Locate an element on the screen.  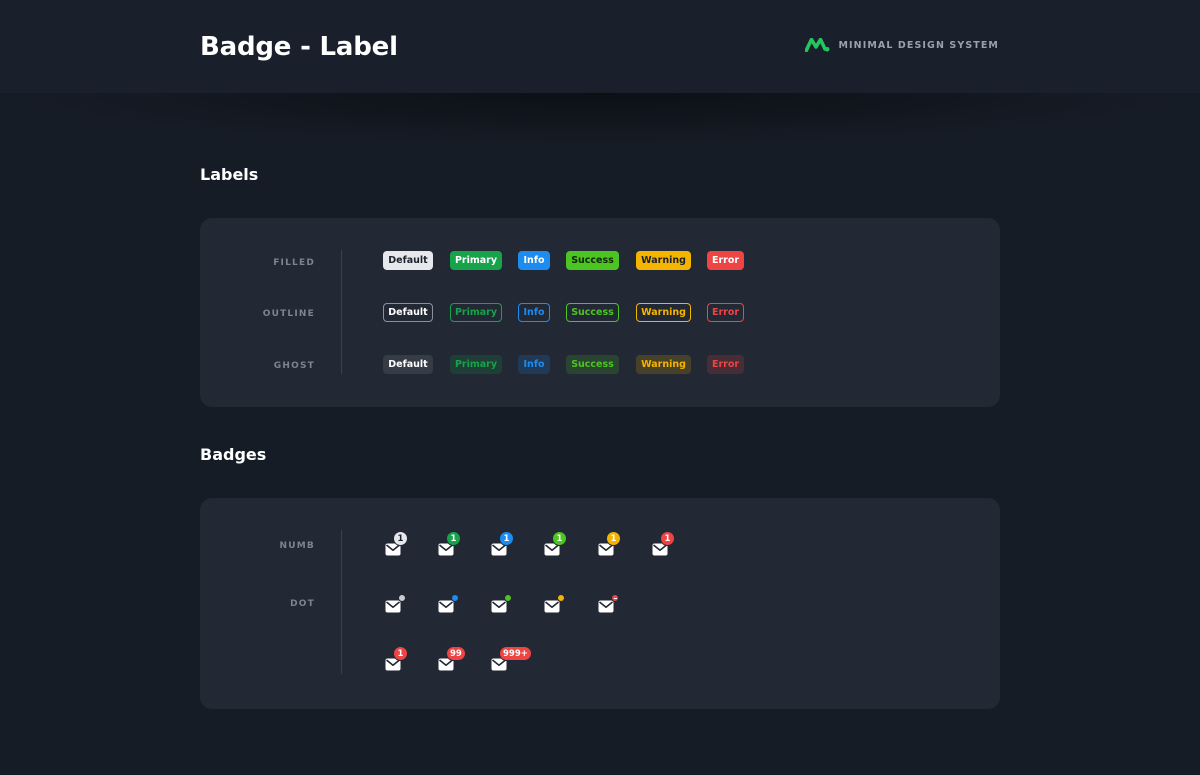
filled-label-warning: Warning is located at coordinates (663, 260).